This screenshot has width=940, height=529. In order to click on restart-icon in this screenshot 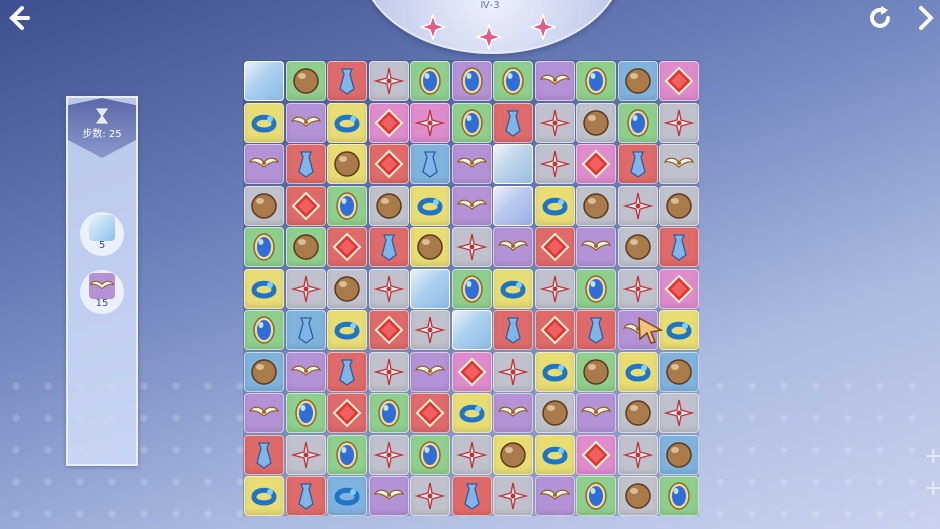, I will do `click(880, 18)`.